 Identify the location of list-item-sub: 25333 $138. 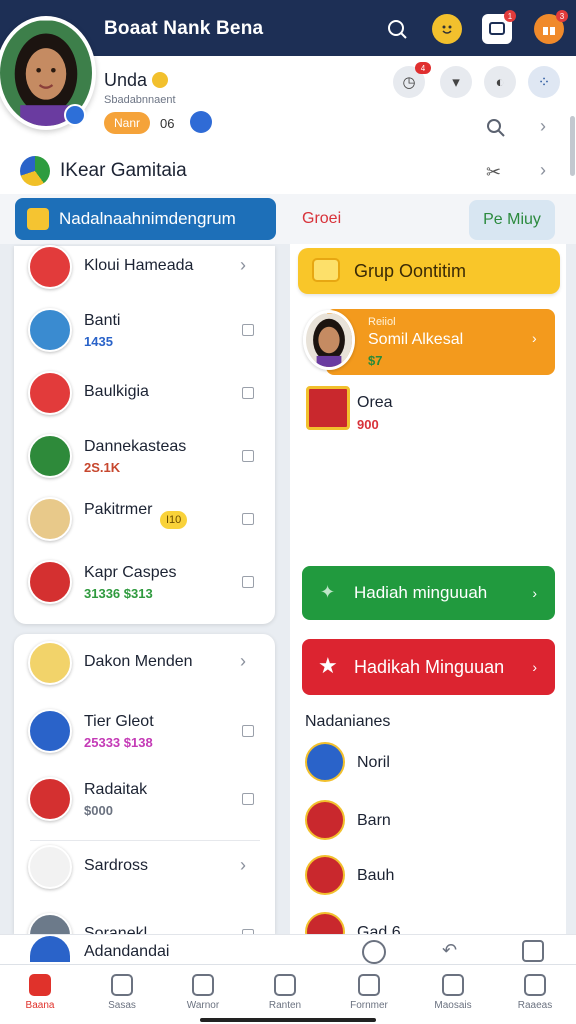
(118, 742).